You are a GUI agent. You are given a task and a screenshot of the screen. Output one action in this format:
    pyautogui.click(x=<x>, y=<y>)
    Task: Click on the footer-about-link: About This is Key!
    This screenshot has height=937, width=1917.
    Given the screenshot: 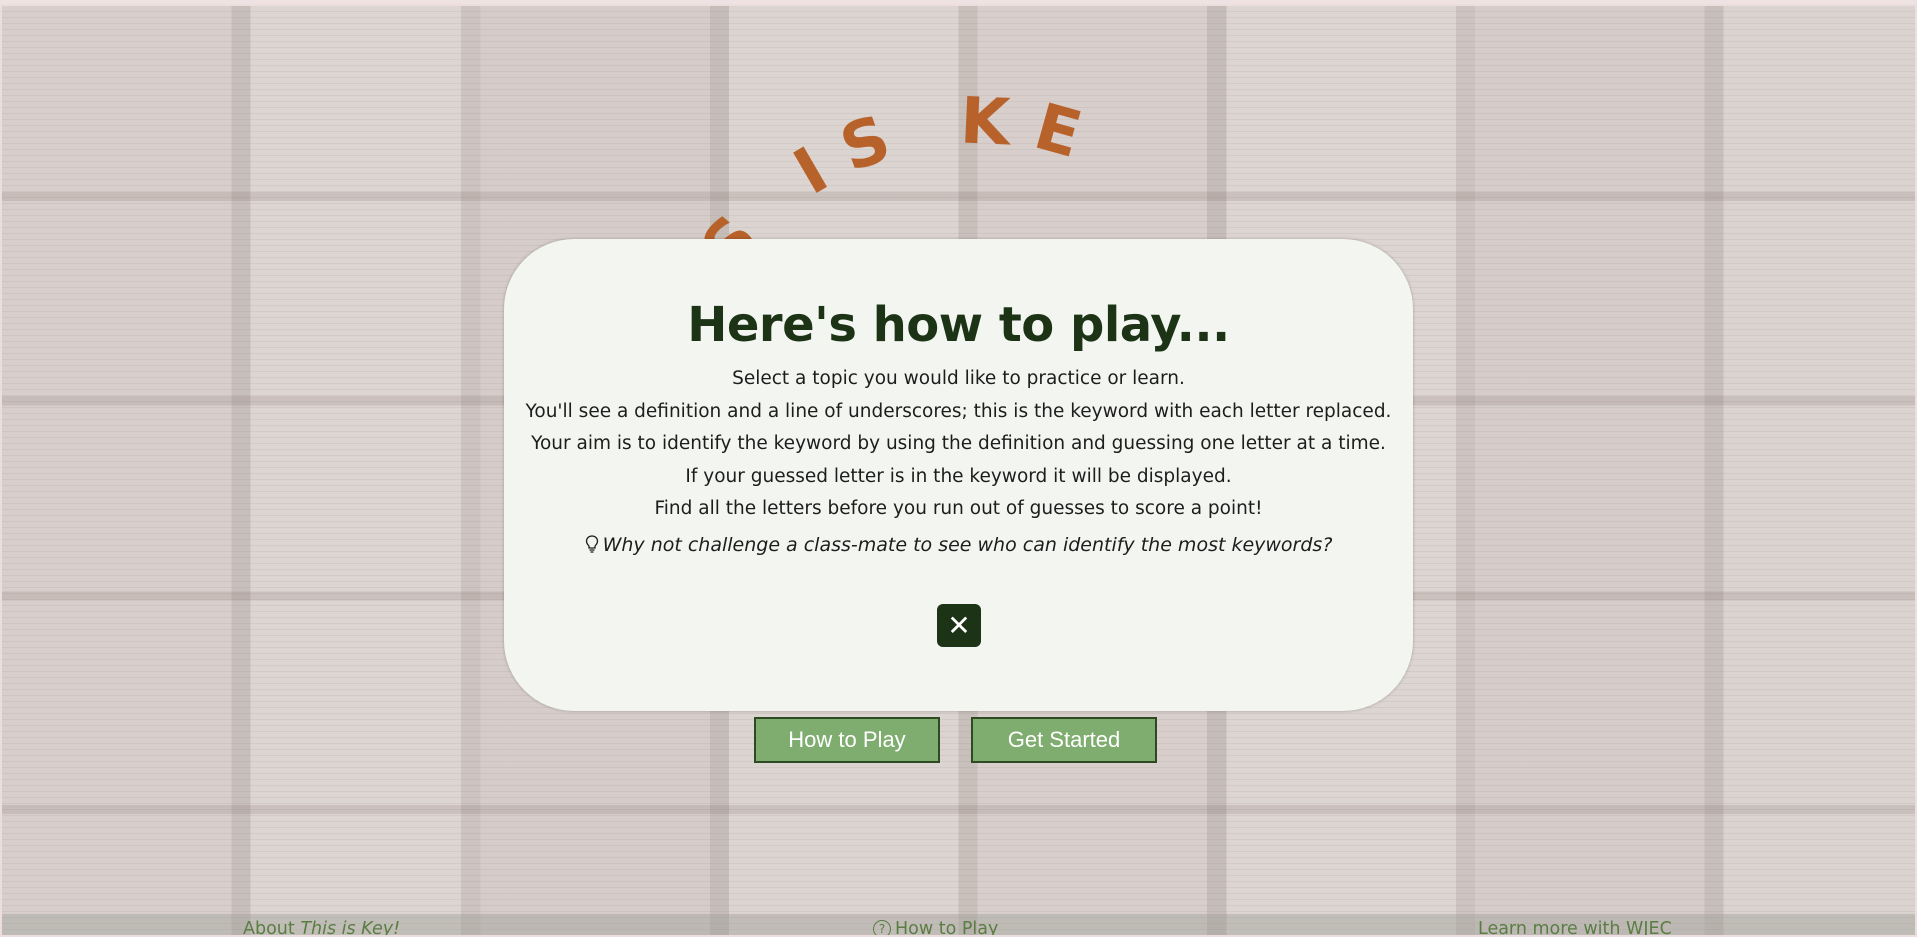 What is the action you would take?
    pyautogui.click(x=322, y=928)
    